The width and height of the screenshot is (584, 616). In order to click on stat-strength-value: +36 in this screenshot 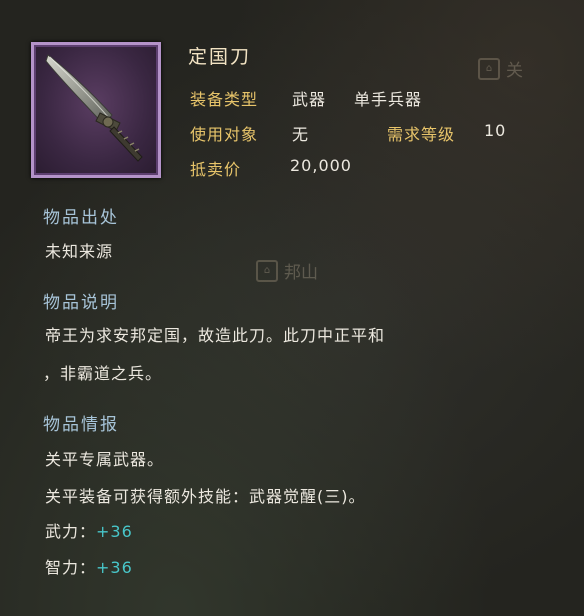, I will do `click(114, 531)`.